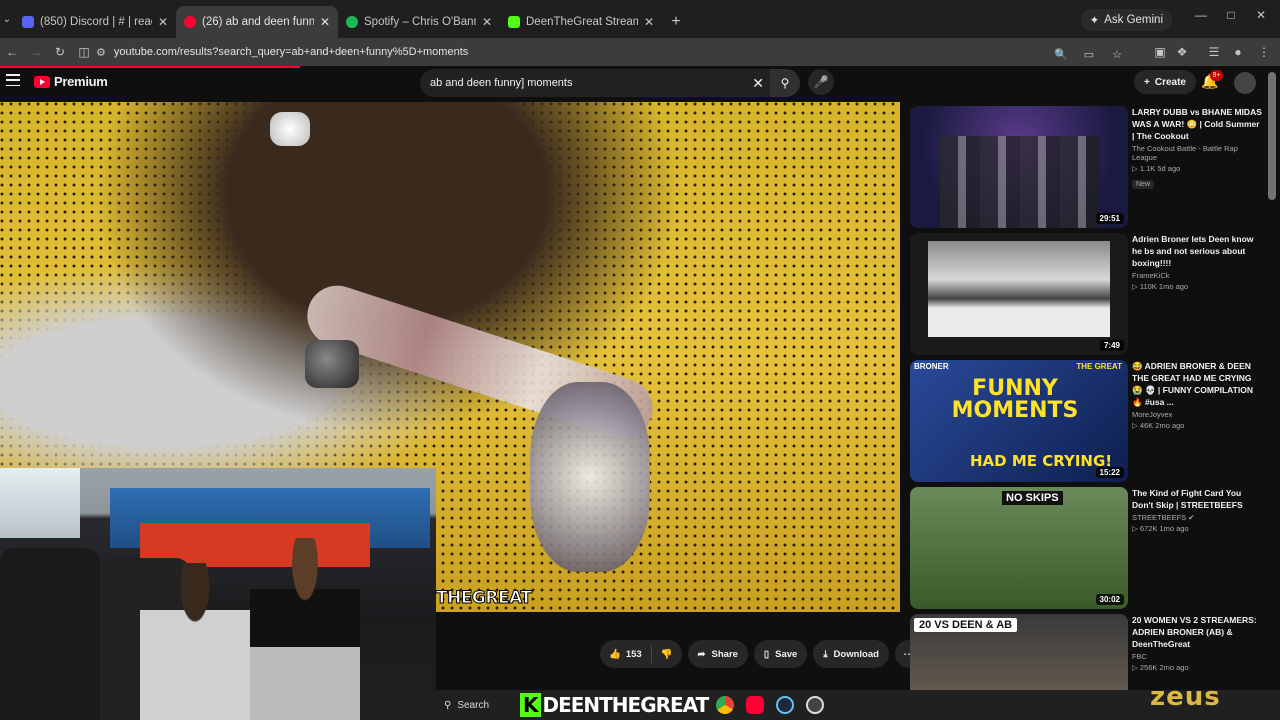 The width and height of the screenshot is (1280, 720). What do you see at coordinates (701, 654) in the screenshot?
I see `share-arrow-icon: ➦` at bounding box center [701, 654].